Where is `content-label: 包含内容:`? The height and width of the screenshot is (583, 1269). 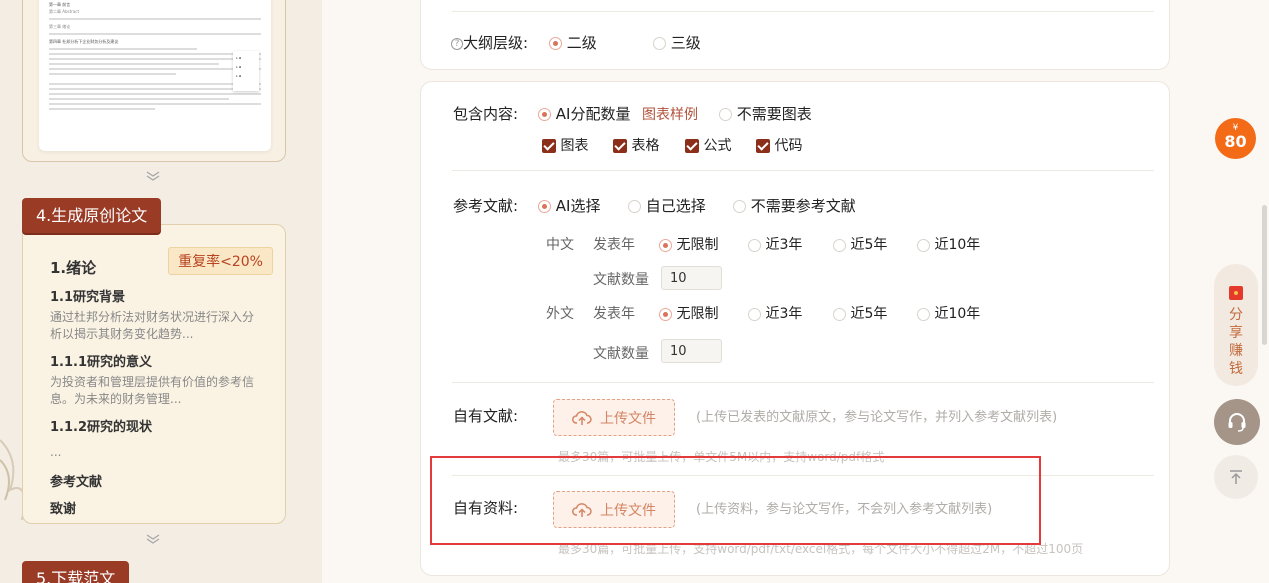
content-label: 包含内容: is located at coordinates (486, 114).